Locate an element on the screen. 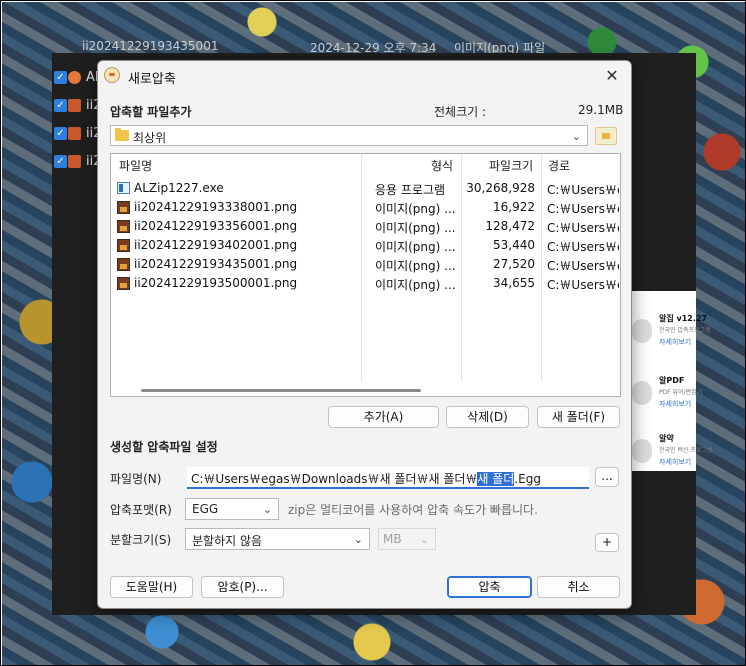  dialog-title: 새로압축 is located at coordinates (152, 79).